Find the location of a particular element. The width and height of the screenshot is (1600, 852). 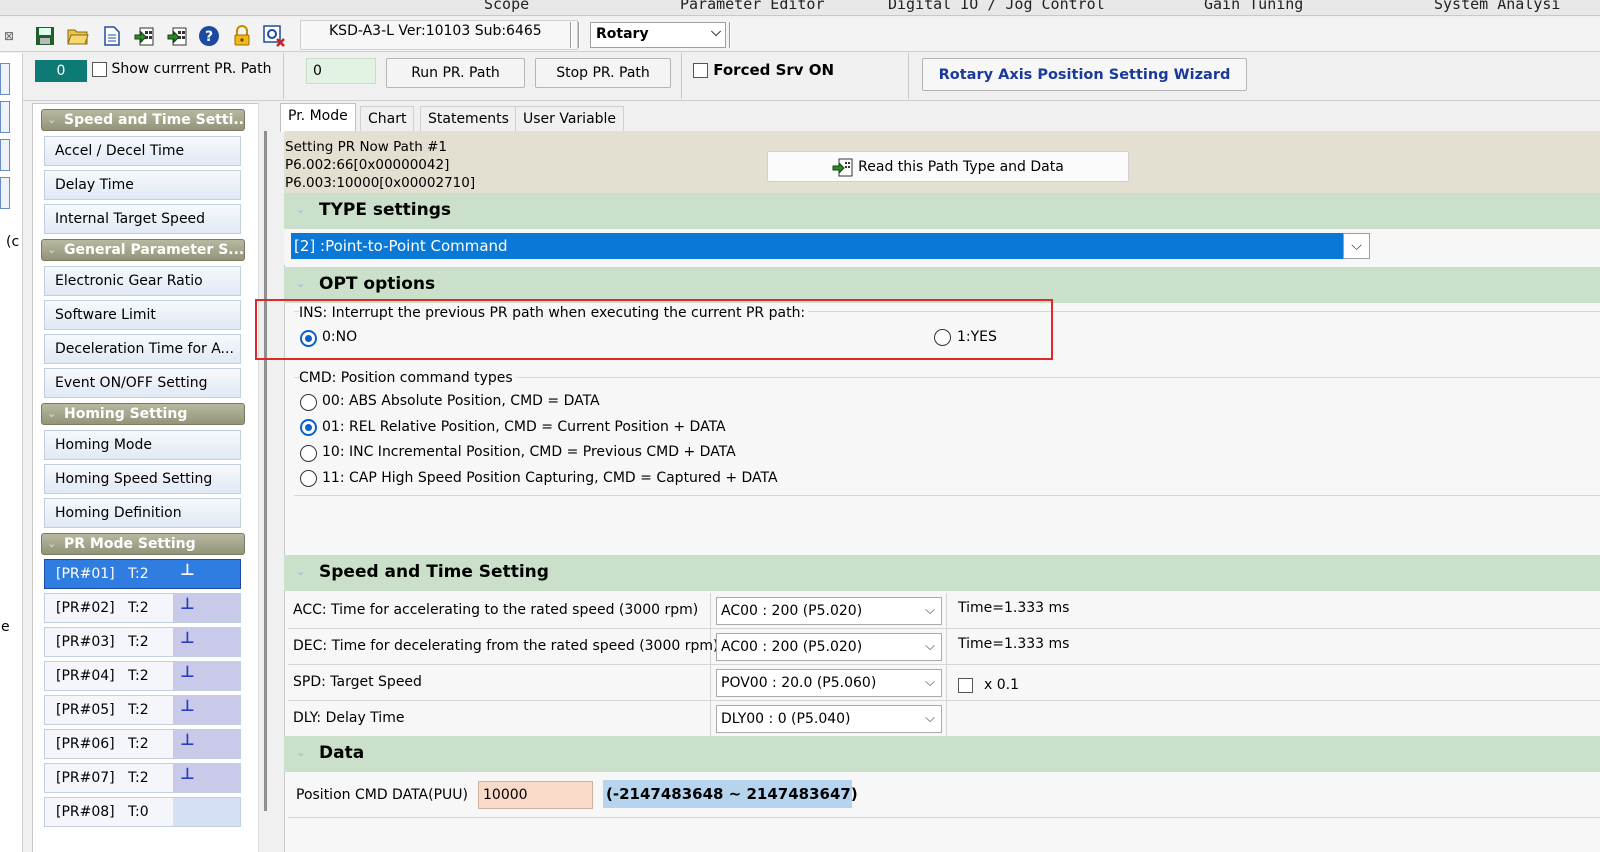

document-icon is located at coordinates (112, 36).